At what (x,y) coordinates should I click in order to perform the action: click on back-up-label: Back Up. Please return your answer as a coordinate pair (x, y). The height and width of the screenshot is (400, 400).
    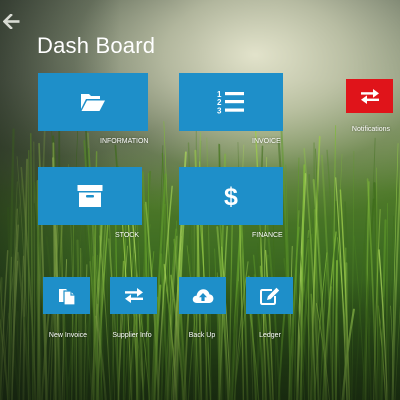
    Looking at the image, I should click on (202, 335).